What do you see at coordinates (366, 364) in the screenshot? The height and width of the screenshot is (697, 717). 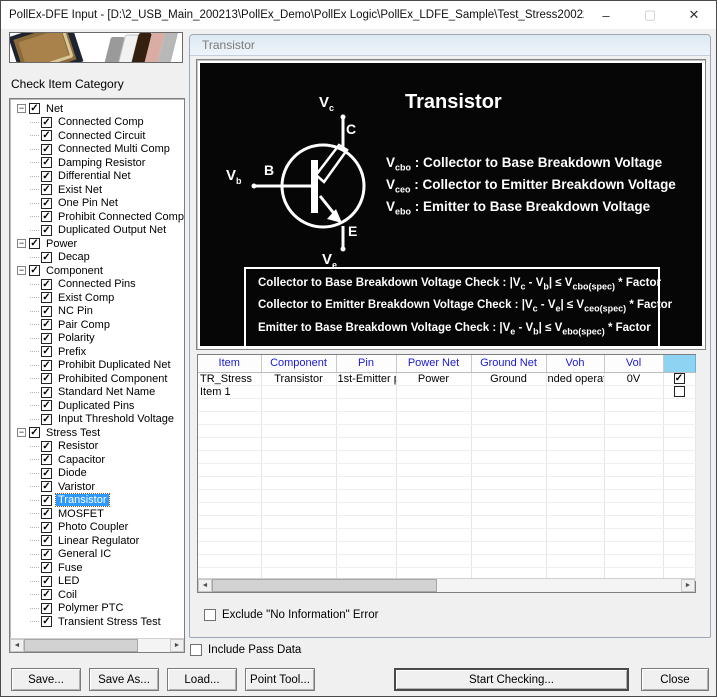 I see `column-header-pin: Pin` at bounding box center [366, 364].